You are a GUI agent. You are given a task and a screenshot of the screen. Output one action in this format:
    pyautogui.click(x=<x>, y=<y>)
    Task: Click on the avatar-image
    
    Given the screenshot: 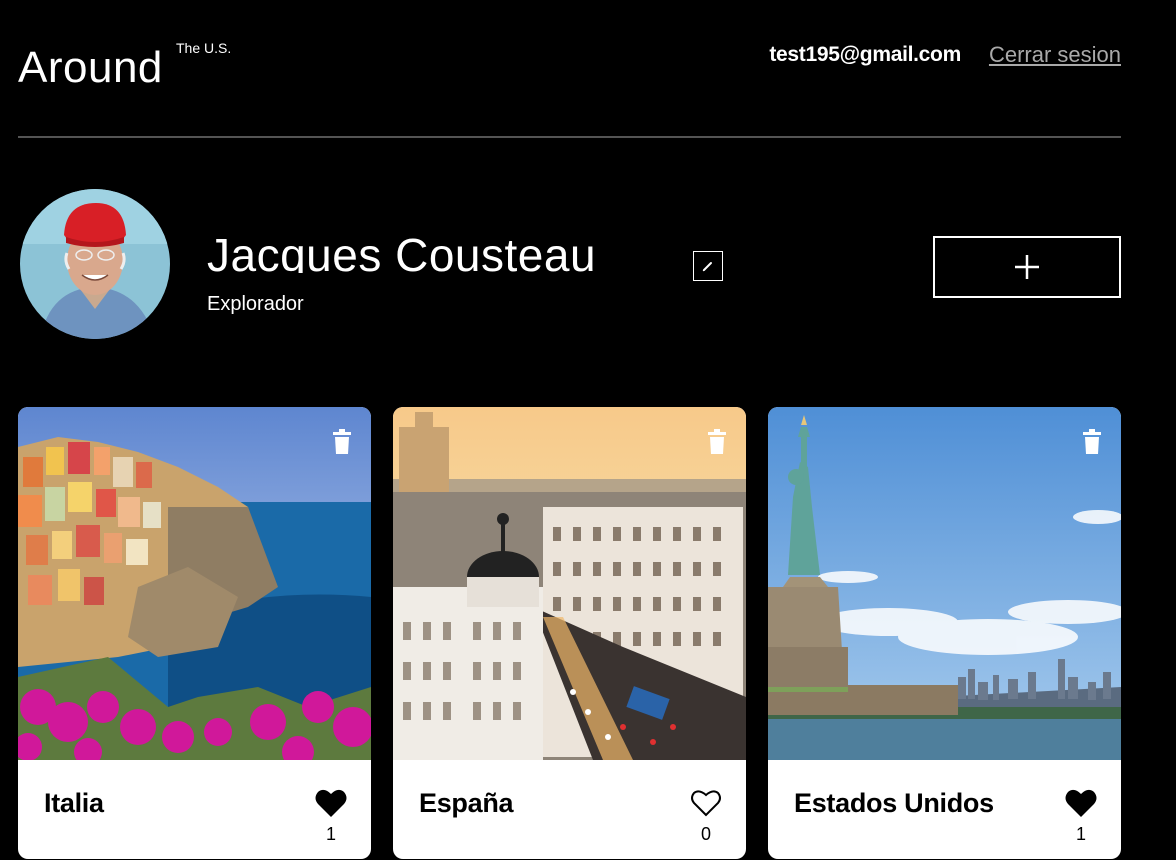 What is the action you would take?
    pyautogui.click(x=95, y=264)
    